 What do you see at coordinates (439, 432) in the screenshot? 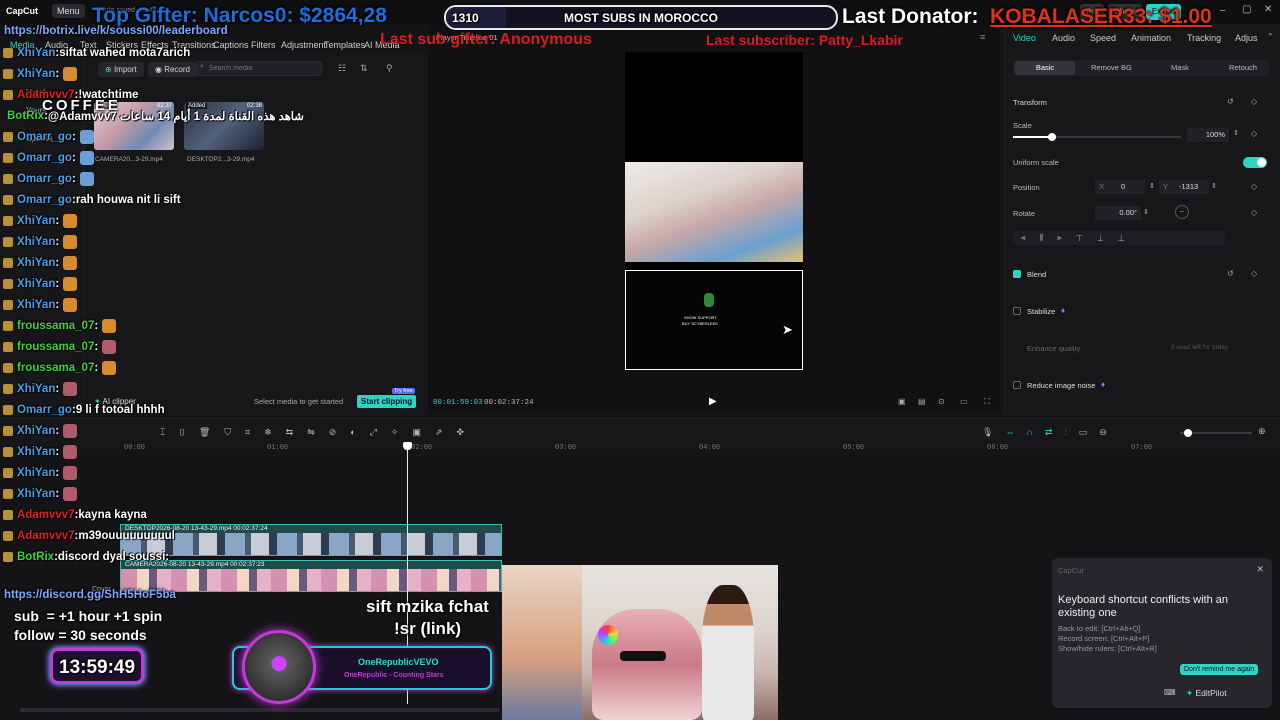
I see `convert-icon: ⇗` at bounding box center [439, 432].